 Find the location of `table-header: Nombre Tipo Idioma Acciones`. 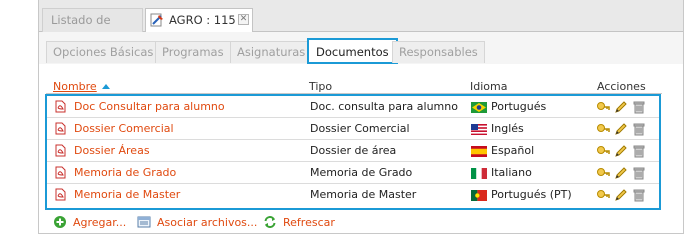

table-header: Nombre Tipo Idioma Acciones is located at coordinates (354, 87).